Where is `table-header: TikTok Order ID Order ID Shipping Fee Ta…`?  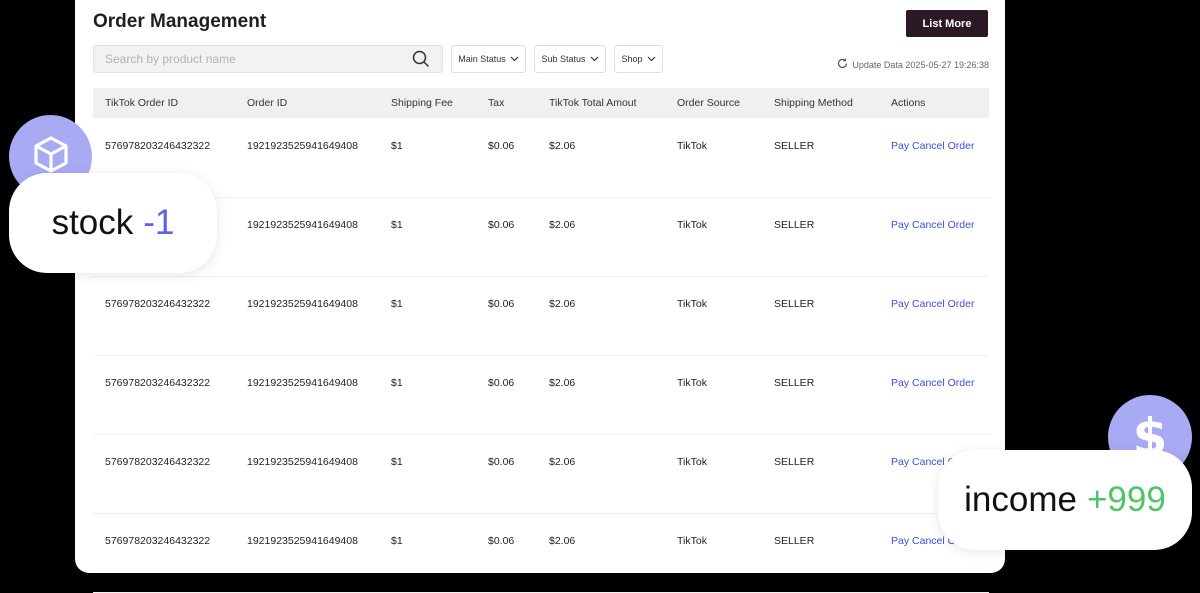 table-header: TikTok Order ID Order ID Shipping Fee Ta… is located at coordinates (541, 103).